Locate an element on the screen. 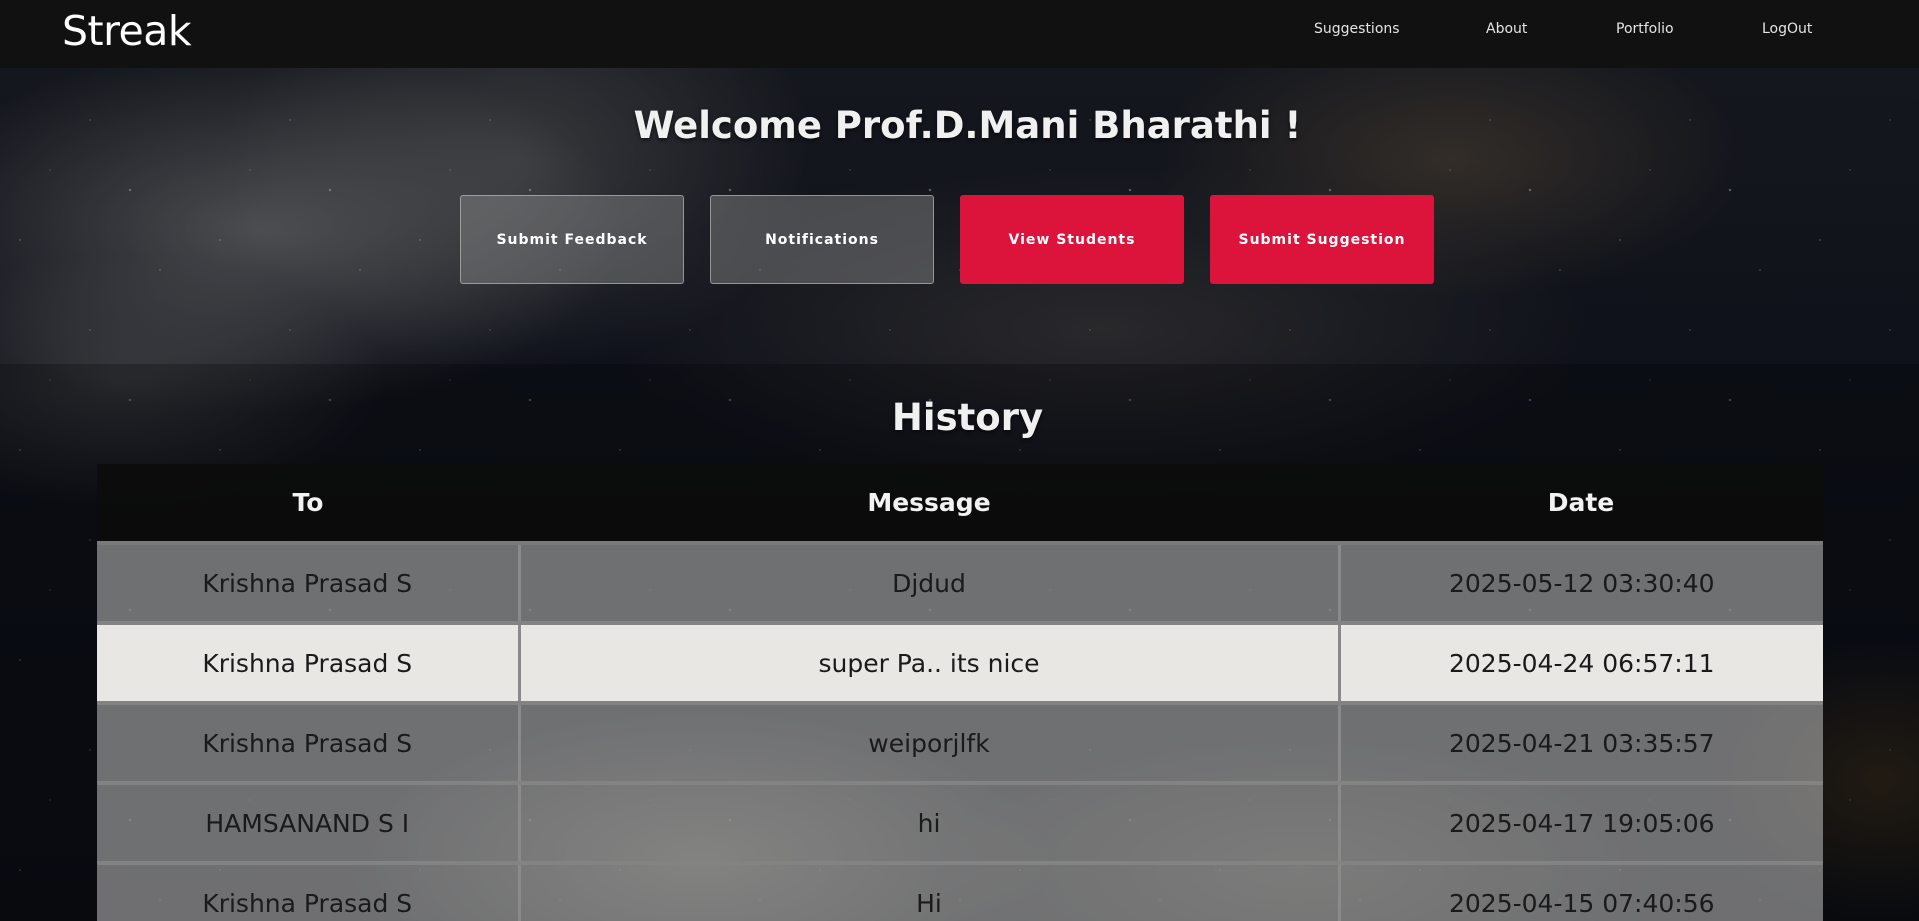  view-students-button: View Students is located at coordinates (1072, 239).